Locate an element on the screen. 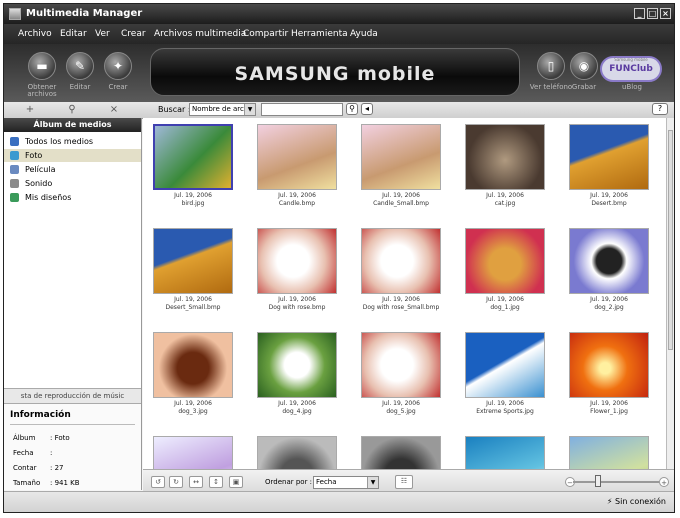  sidebar-item-todos: Todos los medios is located at coordinates (72, 141).